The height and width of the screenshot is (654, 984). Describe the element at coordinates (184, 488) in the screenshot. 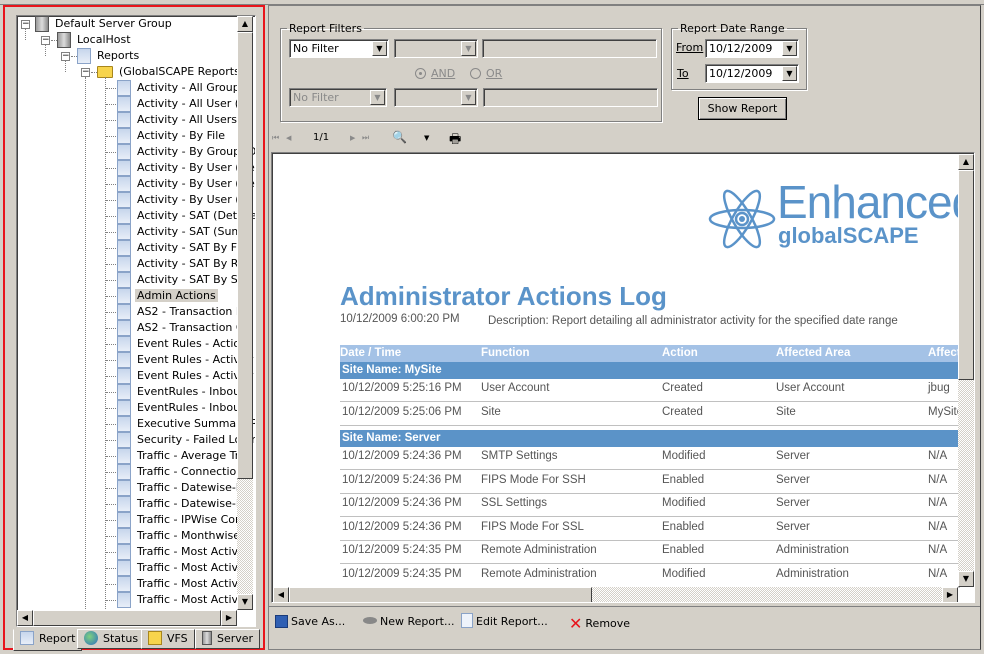

I see `tree-item-report: Traffic - Datewise-ho` at that location.